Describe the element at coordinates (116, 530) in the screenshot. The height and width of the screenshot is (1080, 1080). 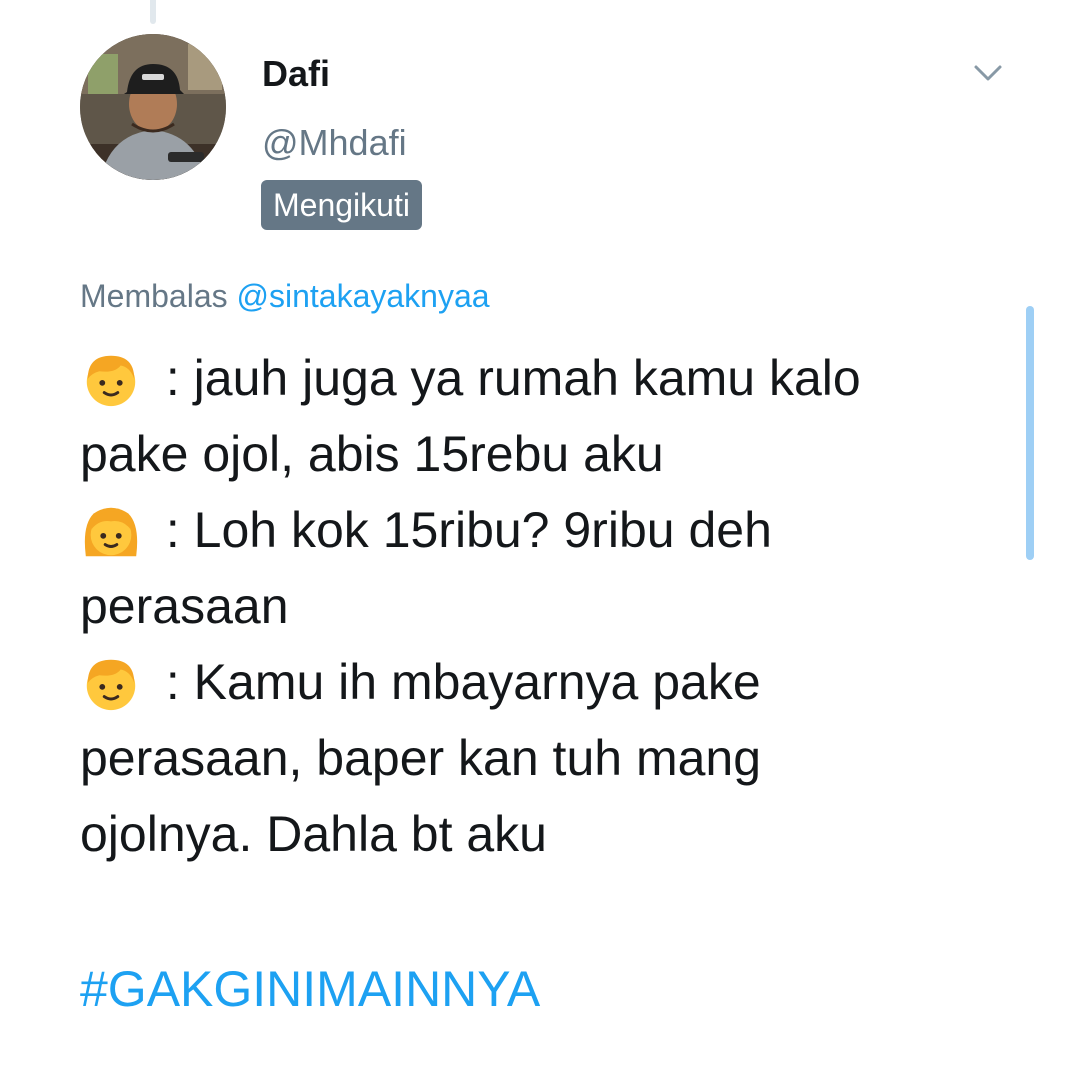
I see `girl-emoji-icon` at that location.